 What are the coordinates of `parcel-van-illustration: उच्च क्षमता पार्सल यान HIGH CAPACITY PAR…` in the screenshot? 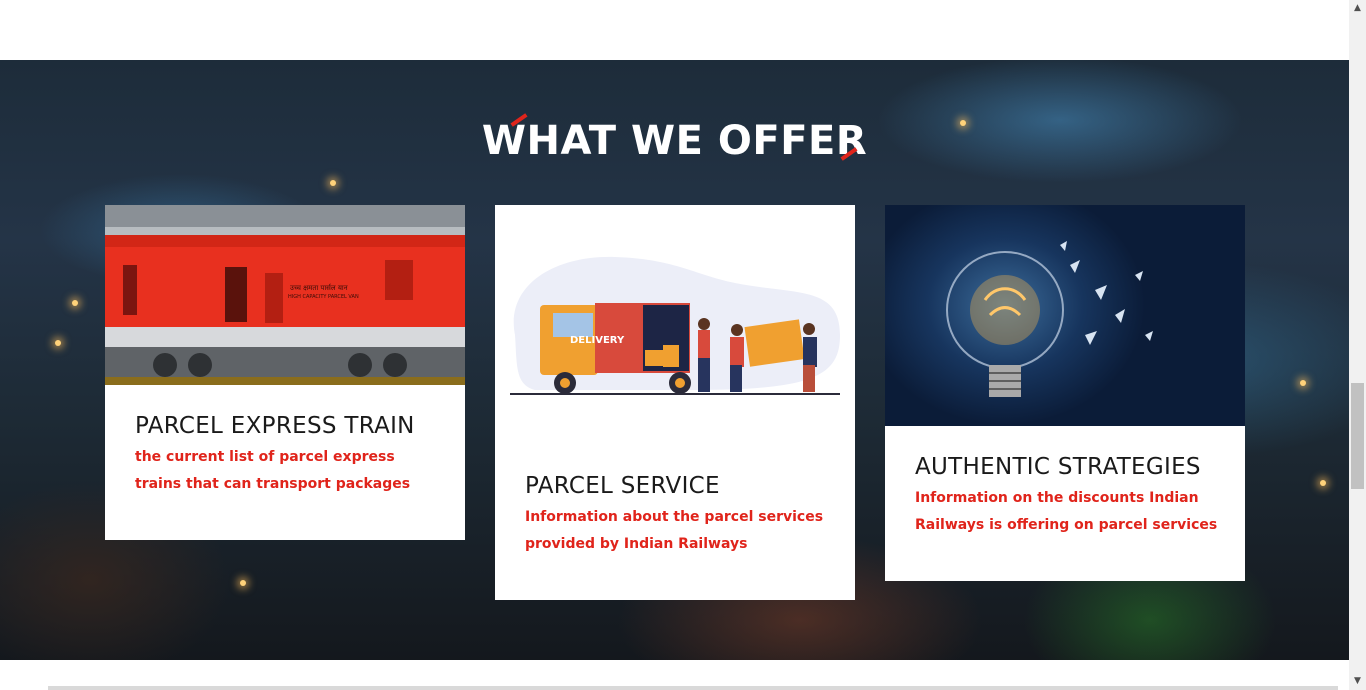 It's located at (285, 295).